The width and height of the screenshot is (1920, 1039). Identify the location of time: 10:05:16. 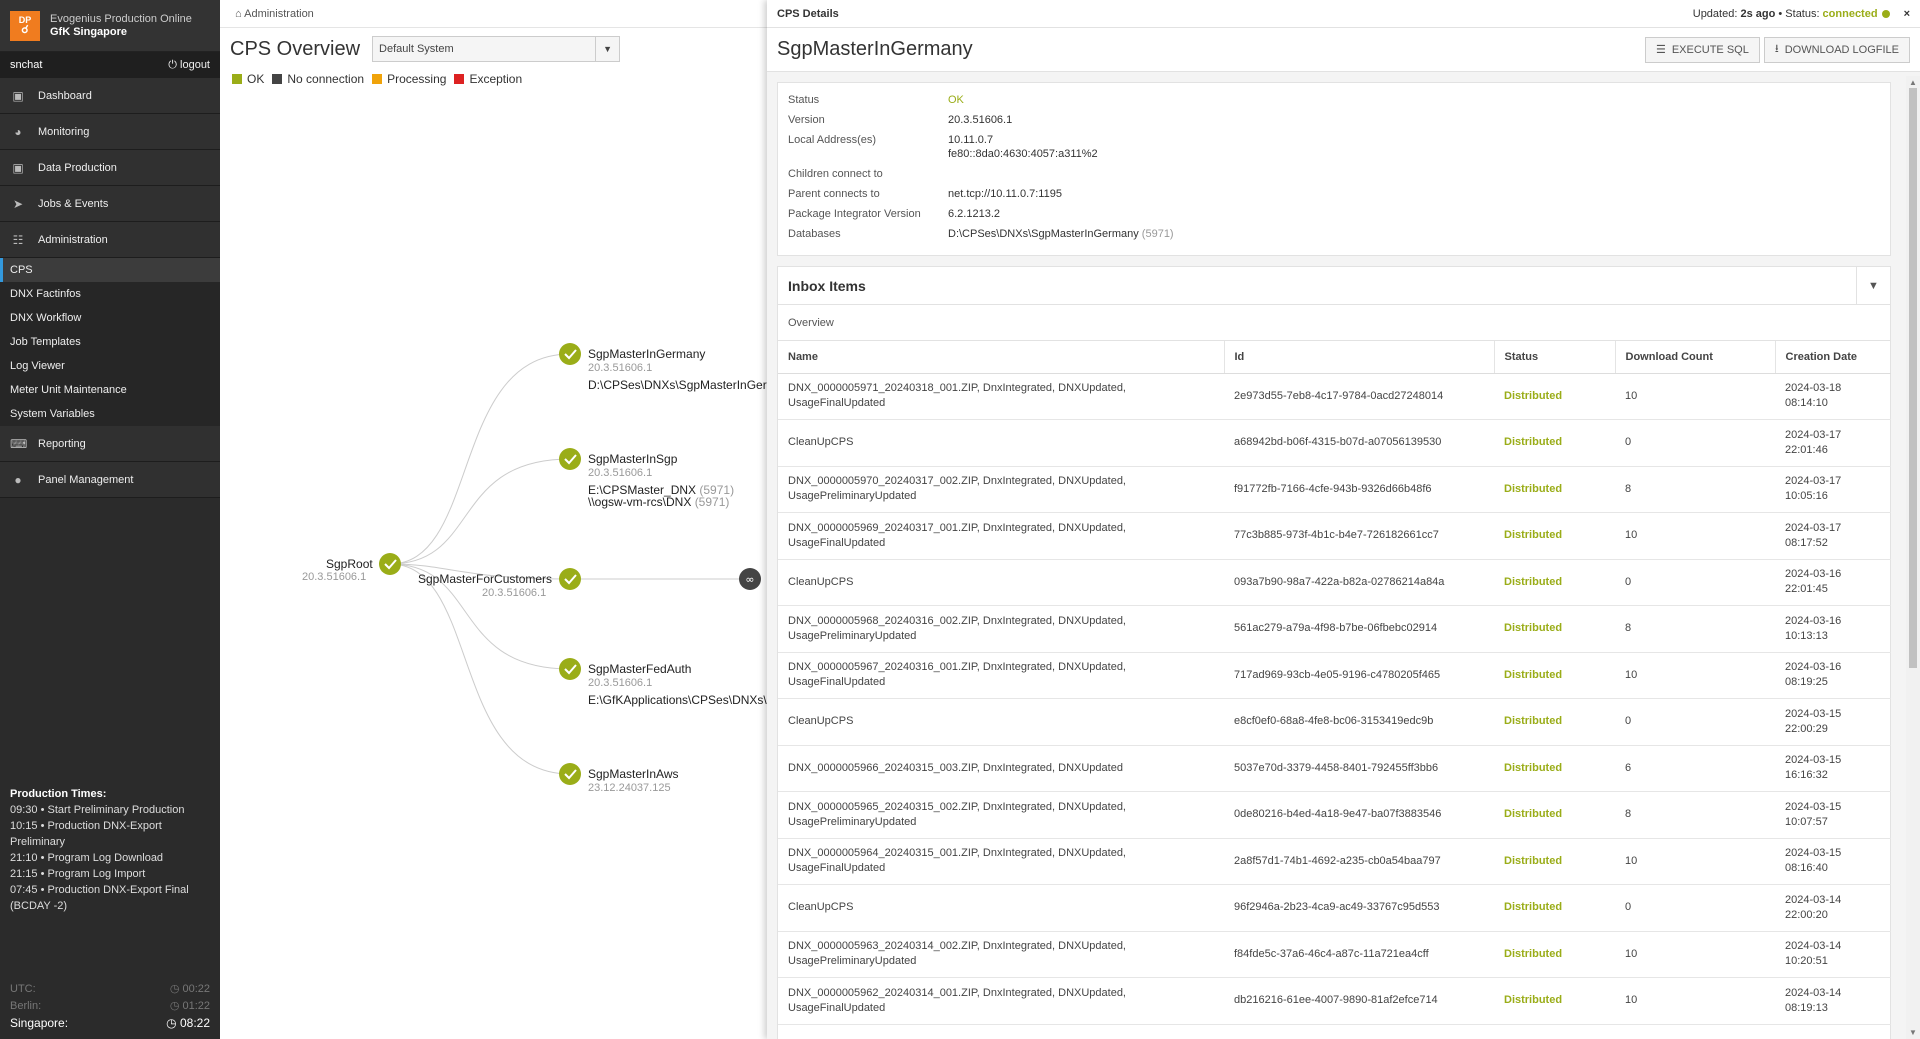
(1806, 496).